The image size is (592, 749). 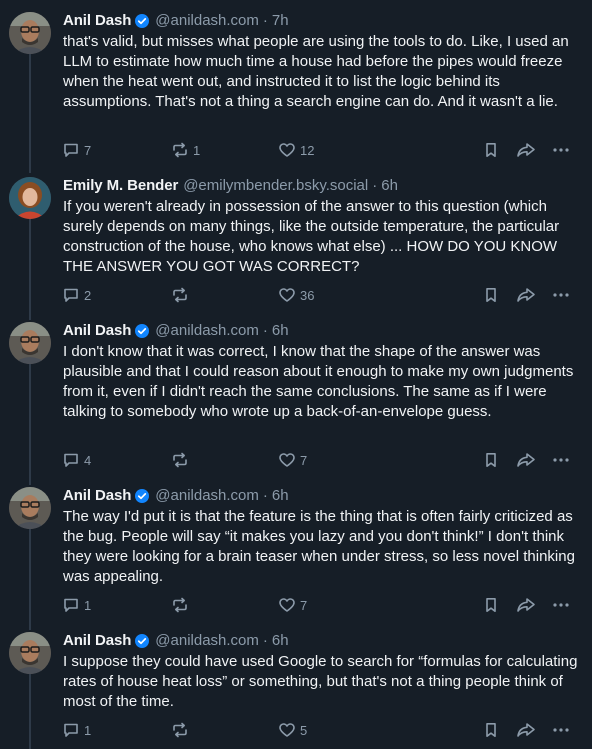 What do you see at coordinates (307, 150) in the screenshot?
I see `like-count: 12` at bounding box center [307, 150].